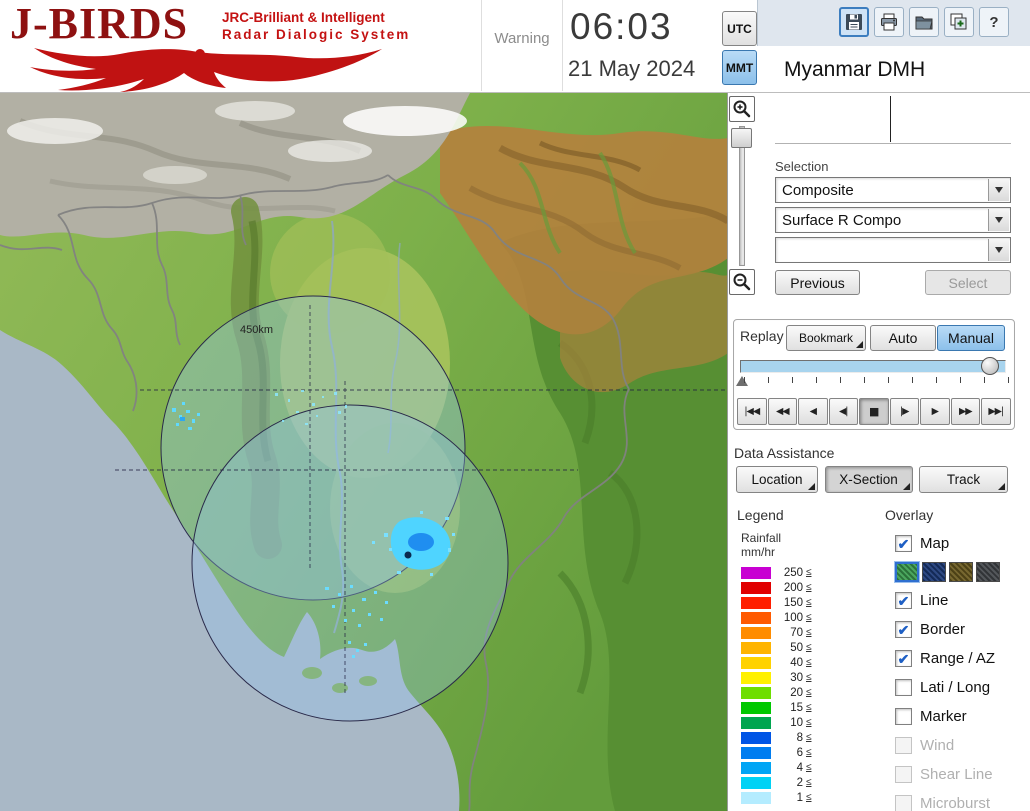 Image resolution: width=1030 pixels, height=811 pixels. Describe the element at coordinates (799, 797) in the screenshot. I see `legend-value: 1` at that location.